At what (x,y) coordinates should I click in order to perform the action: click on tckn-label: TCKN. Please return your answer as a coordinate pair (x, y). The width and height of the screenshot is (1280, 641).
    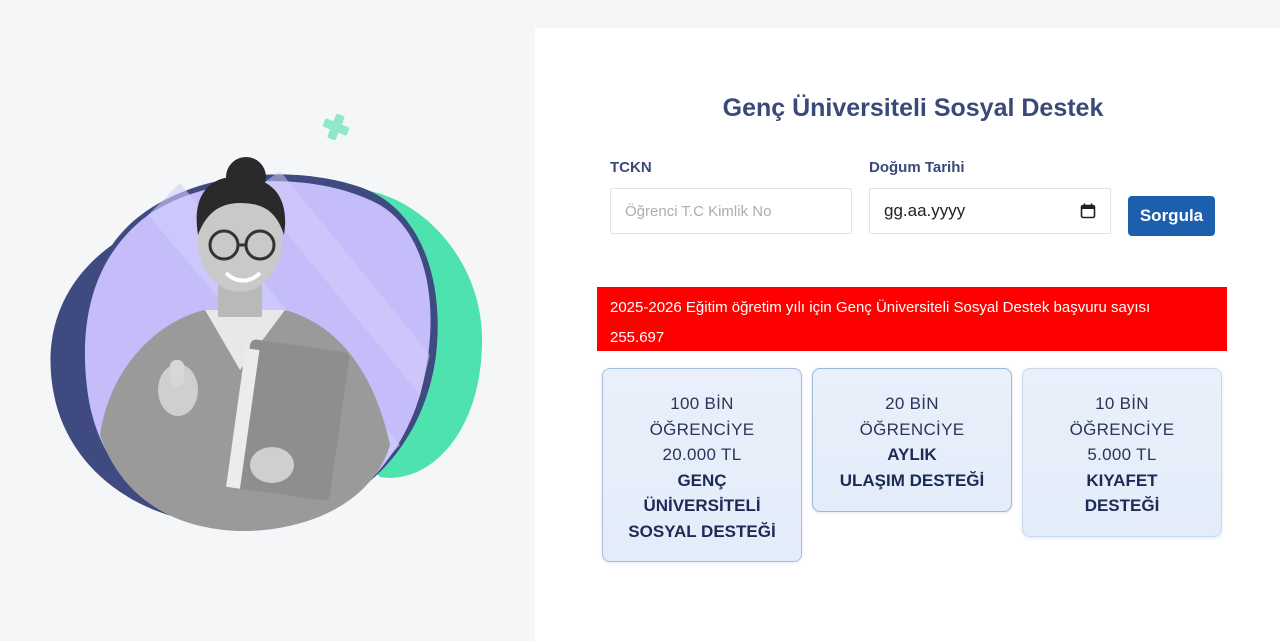
    Looking at the image, I should click on (631, 167).